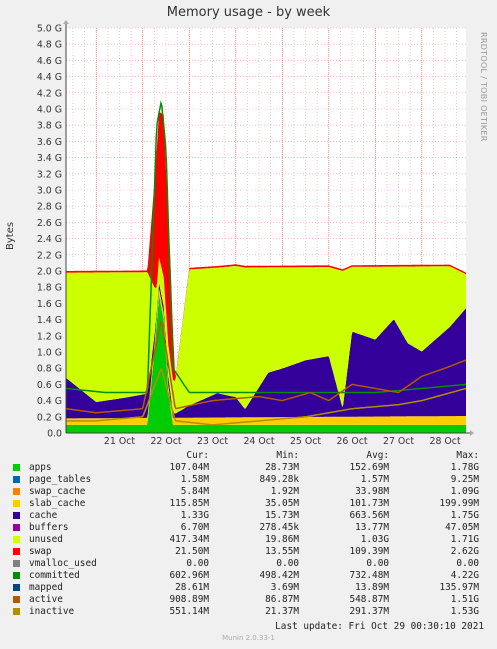 The height and width of the screenshot is (649, 497). Describe the element at coordinates (379, 626) in the screenshot. I see `last-update: Last update: Fri Oct 29 00:30:10 2021` at that location.